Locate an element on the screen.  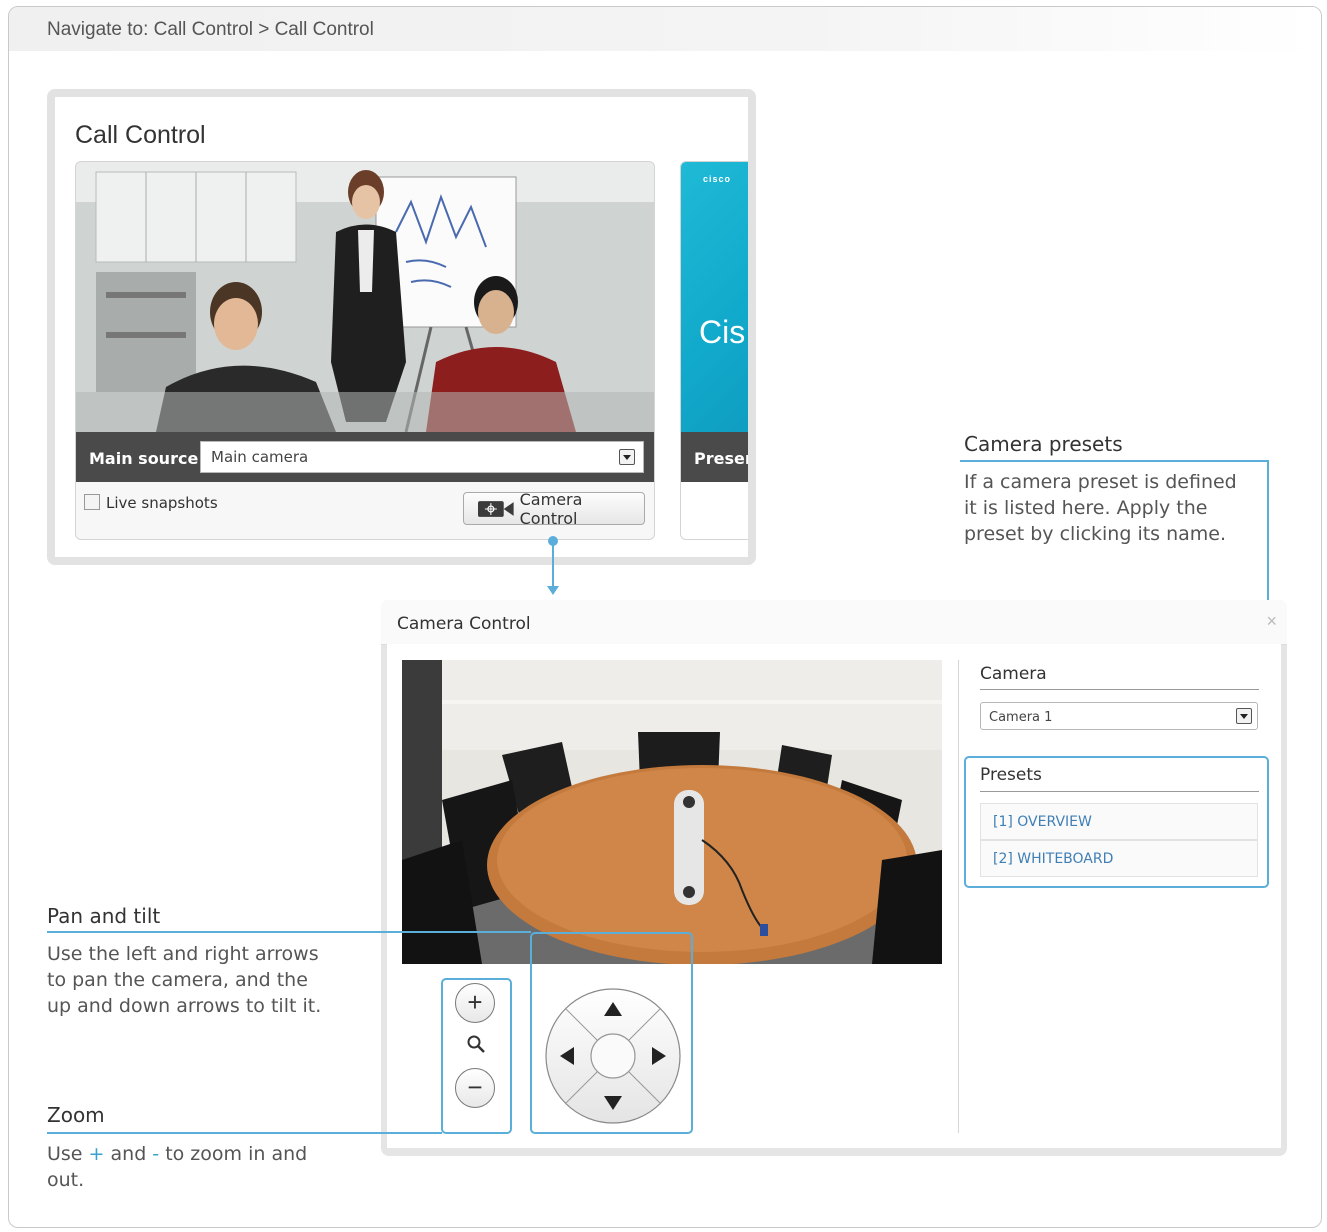
presets-highlight-box is located at coordinates (1116, 822).